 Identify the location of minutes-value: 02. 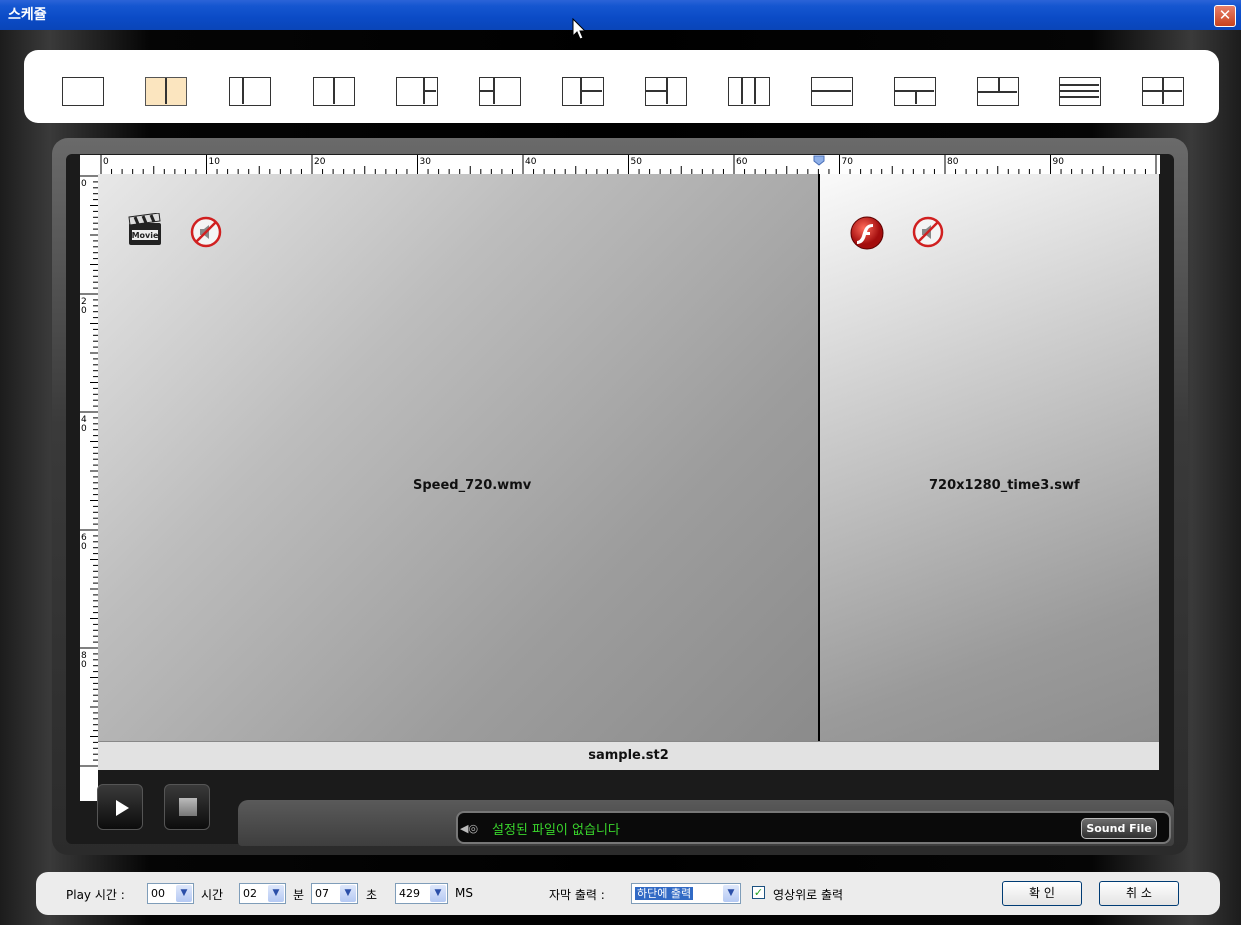
(250, 893).